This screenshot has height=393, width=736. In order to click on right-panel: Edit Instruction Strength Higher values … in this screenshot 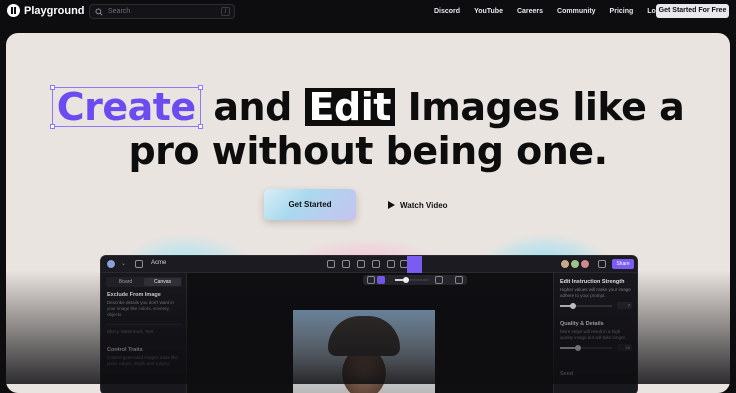, I will do `click(595, 333)`.